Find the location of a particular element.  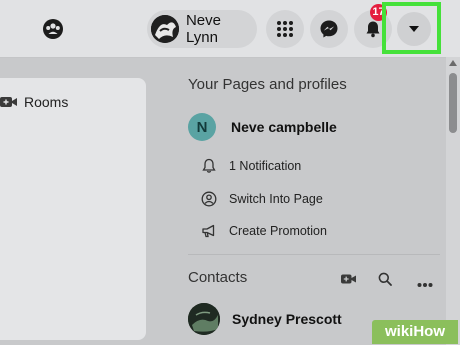

profile-avatar is located at coordinates (165, 29).